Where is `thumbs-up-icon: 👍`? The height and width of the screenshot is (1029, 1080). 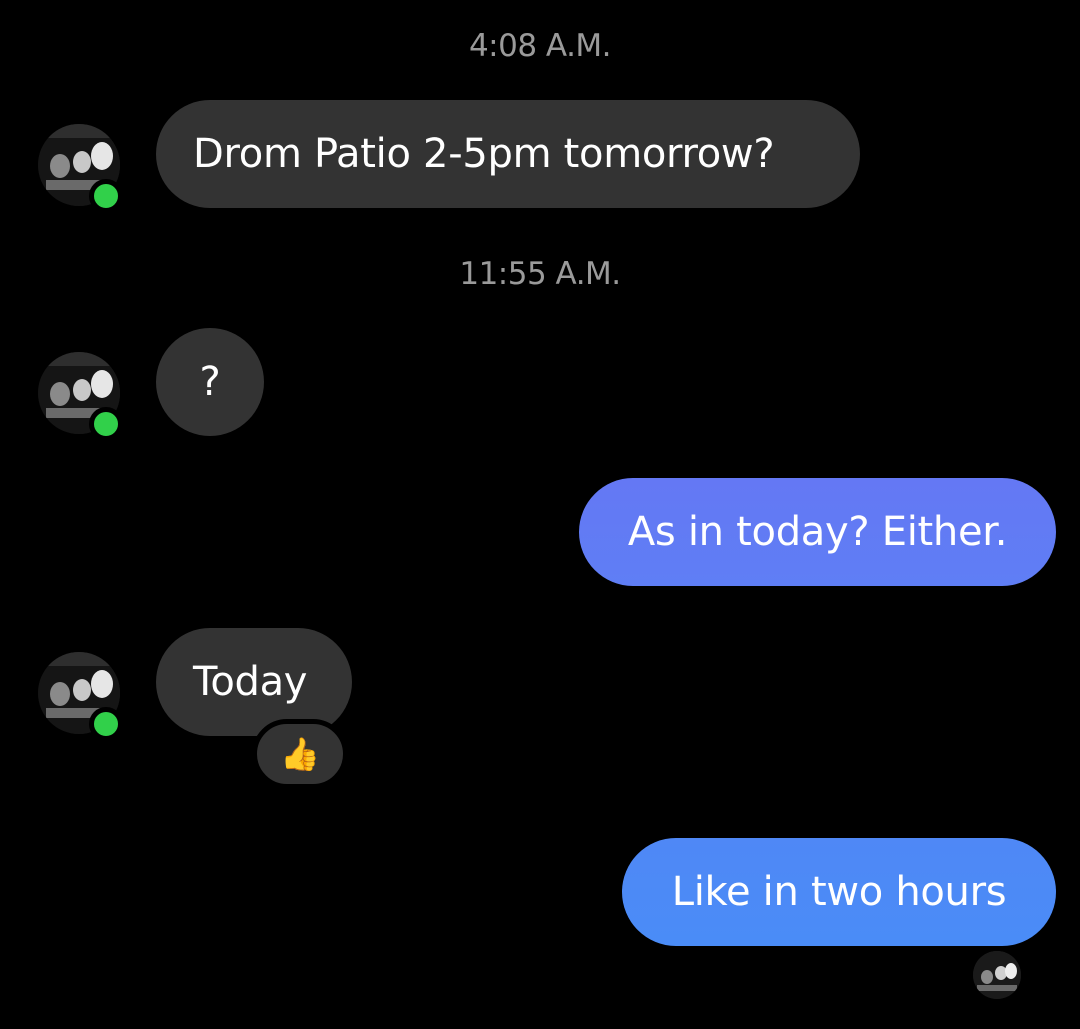 thumbs-up-icon: 👍 is located at coordinates (300, 754).